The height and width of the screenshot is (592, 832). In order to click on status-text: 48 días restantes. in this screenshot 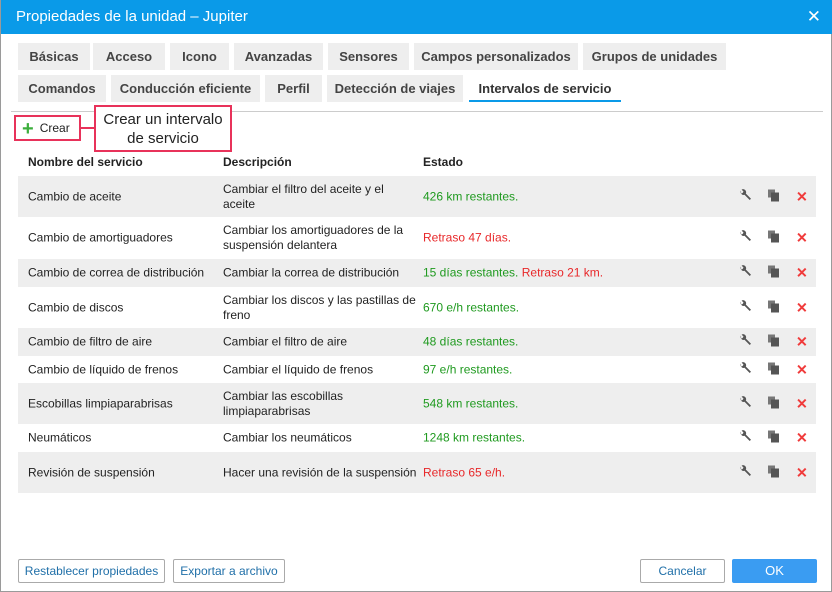, I will do `click(471, 341)`.